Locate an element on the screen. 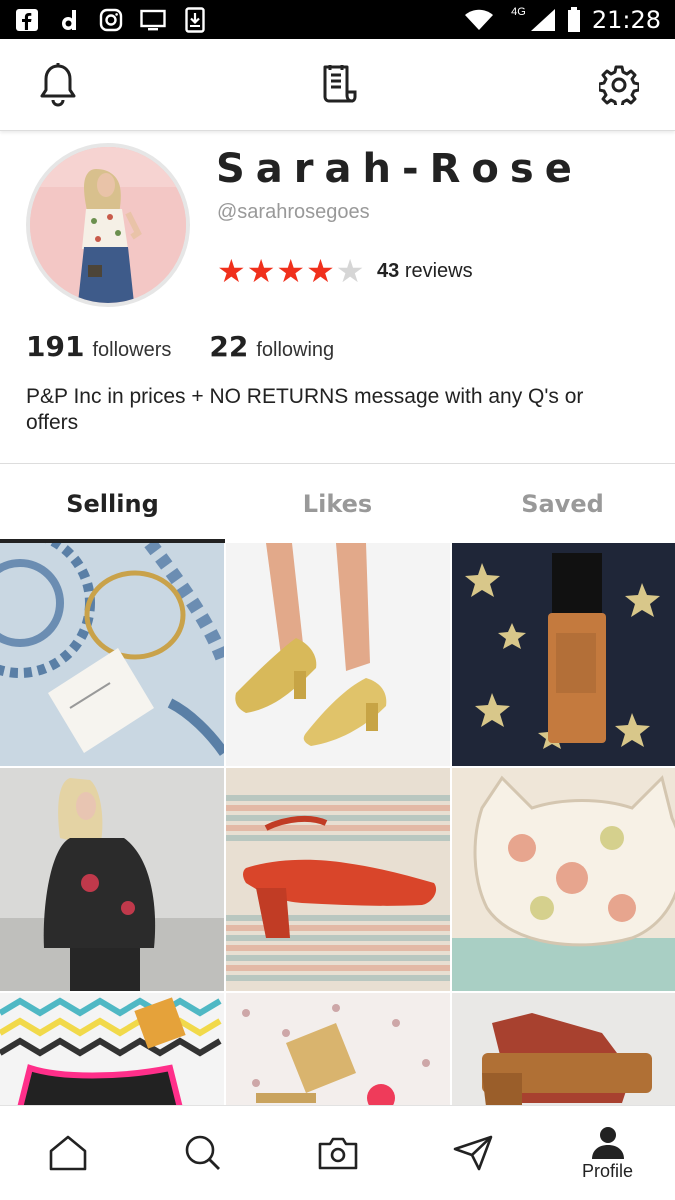 The image size is (675, 1200). nav-profile: Profile is located at coordinates (607, 1153).